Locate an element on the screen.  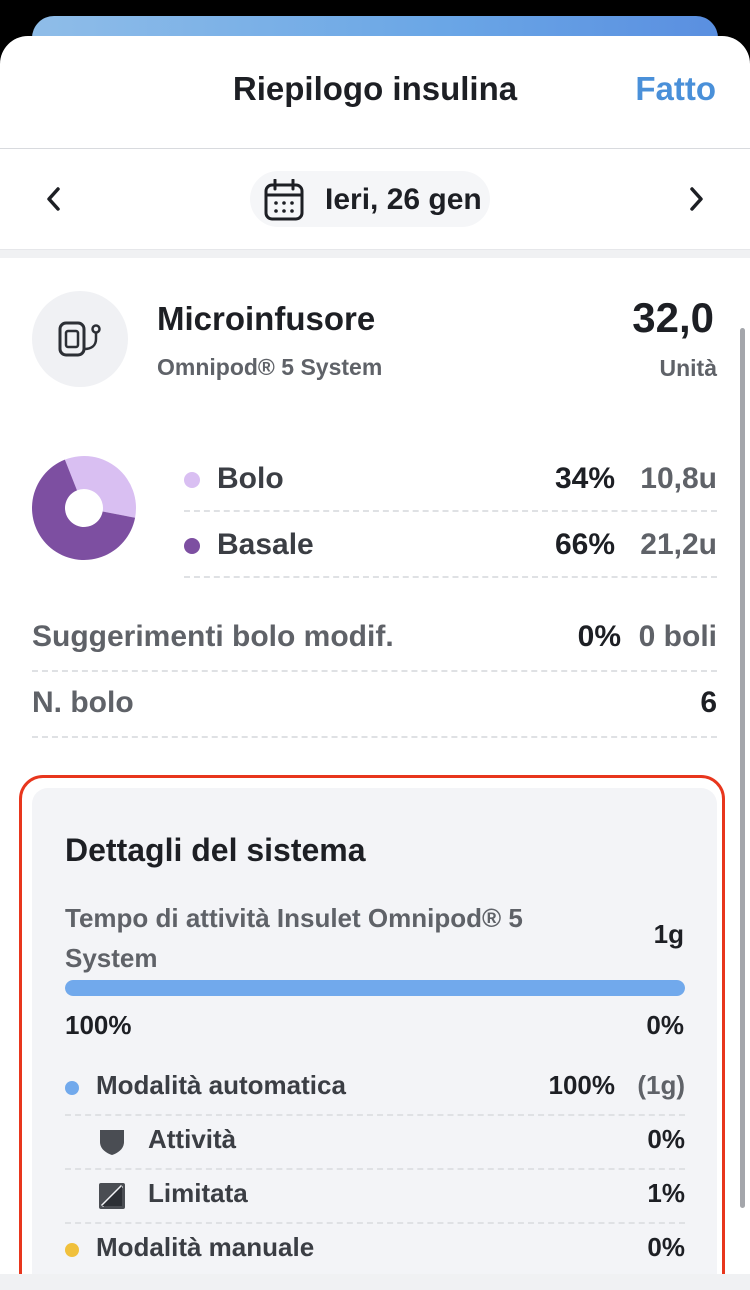
device-name: Microinfusore is located at coordinates (266, 318).